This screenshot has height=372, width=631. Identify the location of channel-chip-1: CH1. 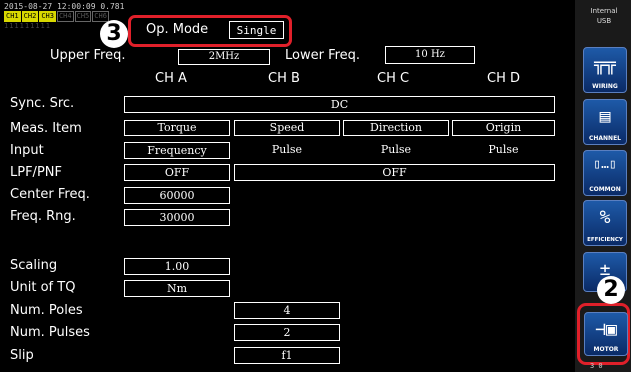
(12, 16).